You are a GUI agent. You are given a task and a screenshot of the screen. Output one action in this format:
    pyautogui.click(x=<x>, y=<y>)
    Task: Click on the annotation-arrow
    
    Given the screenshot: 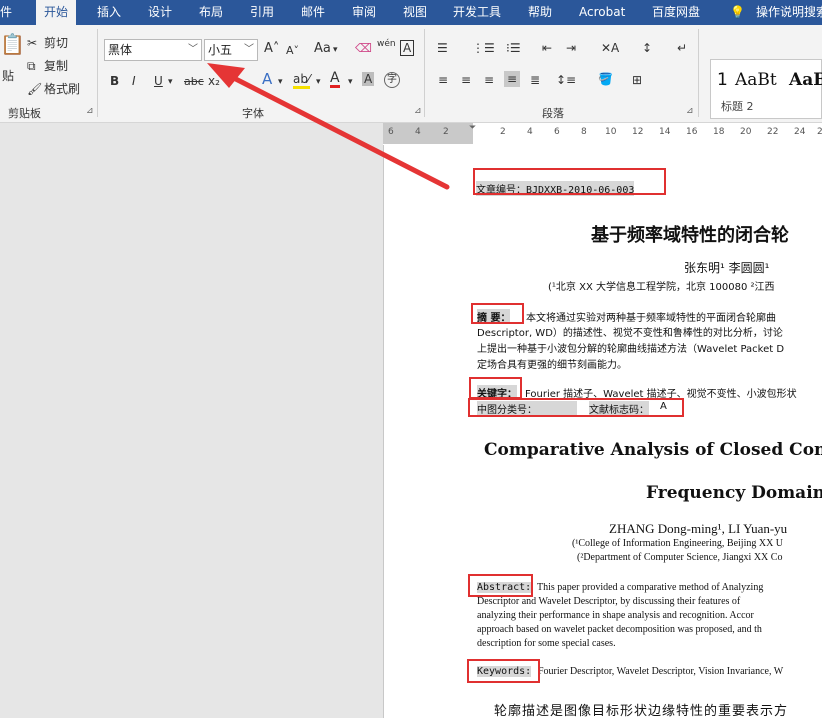 What is the action you would take?
    pyautogui.click(x=328, y=126)
    